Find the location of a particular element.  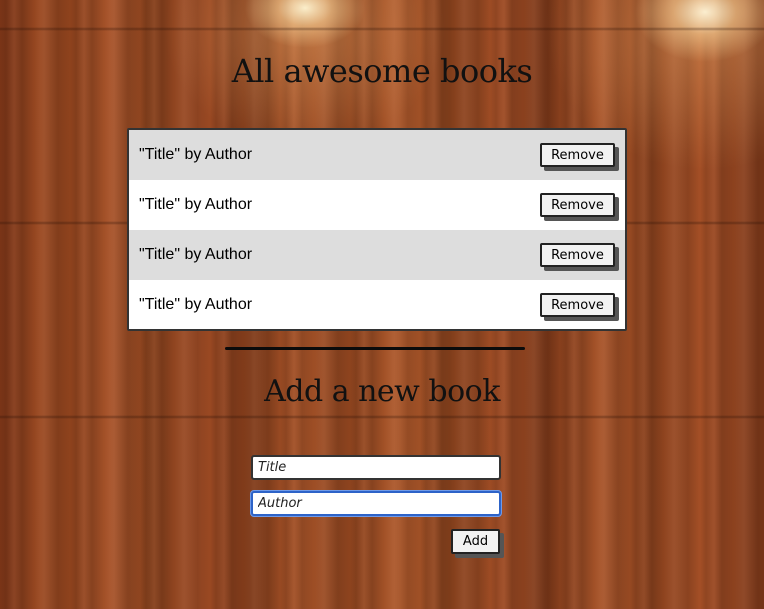

title-input is located at coordinates (376, 467).